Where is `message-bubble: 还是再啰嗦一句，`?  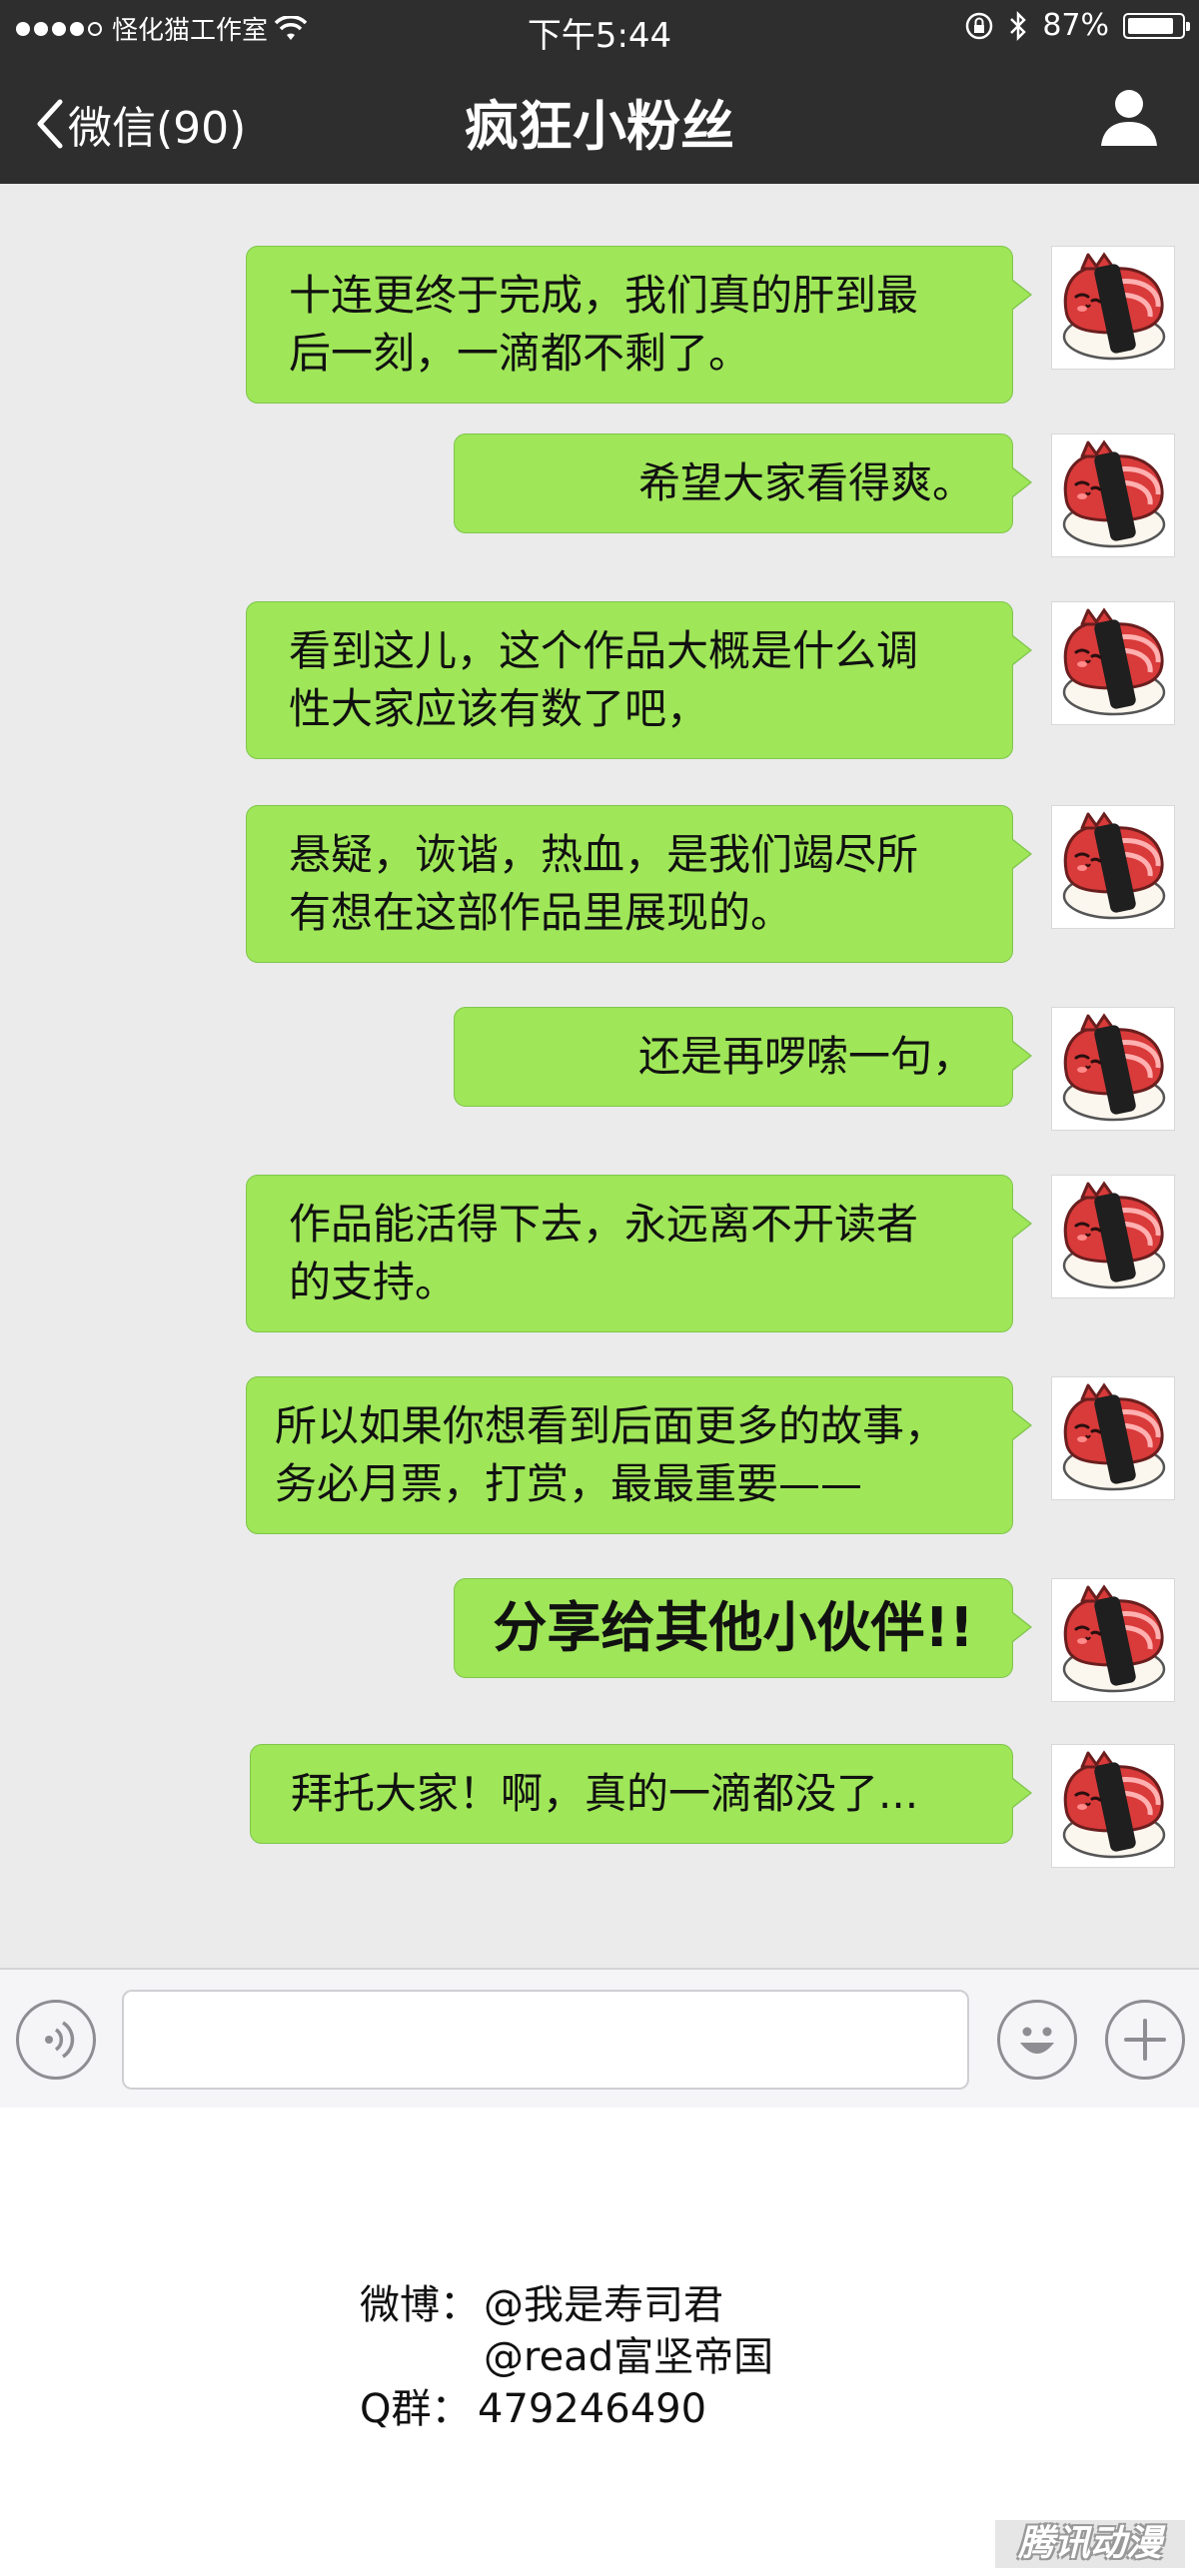
message-bubble: 还是再啰嗦一句， is located at coordinates (743, 1057).